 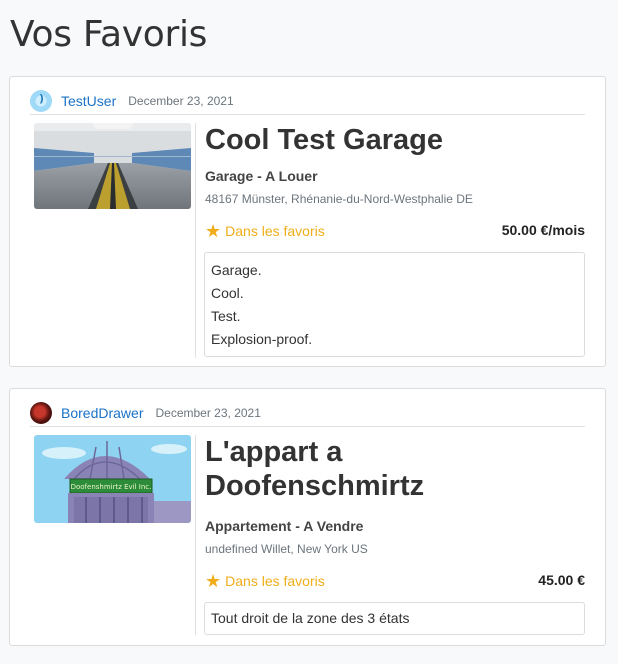 I want to click on listing-price: 50.00 €/mois, so click(x=543, y=230).